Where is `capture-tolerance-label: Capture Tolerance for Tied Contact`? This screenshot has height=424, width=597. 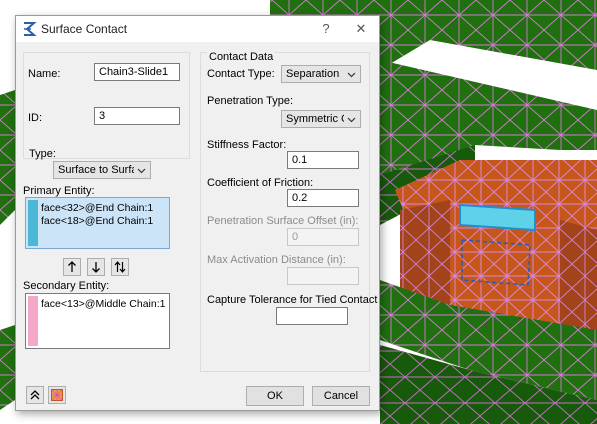
capture-tolerance-label: Capture Tolerance for Tied Contact is located at coordinates (292, 300).